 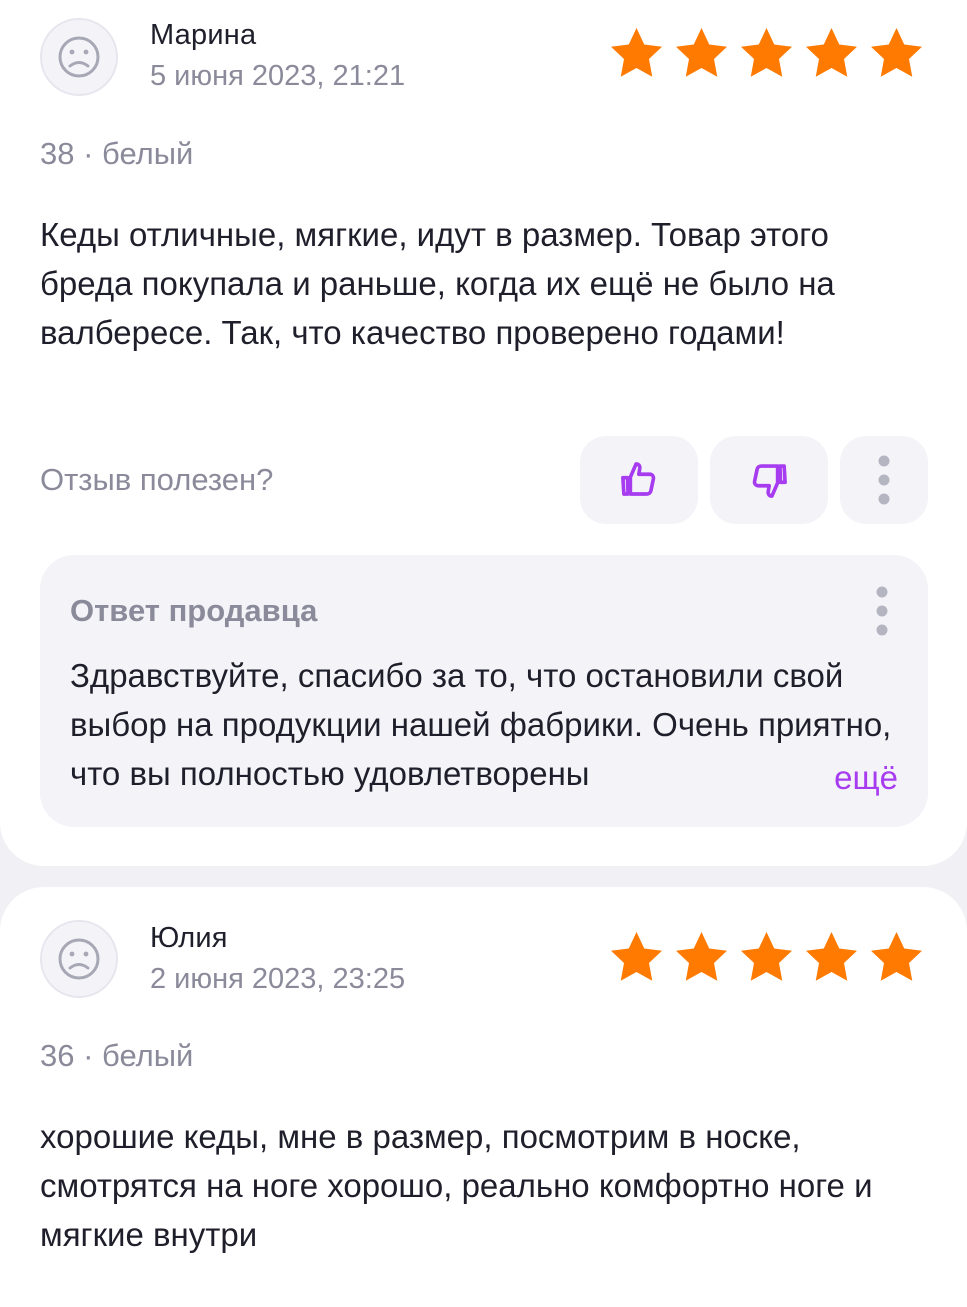 I want to click on review-variant: 36 · белый, so click(x=117, y=1055).